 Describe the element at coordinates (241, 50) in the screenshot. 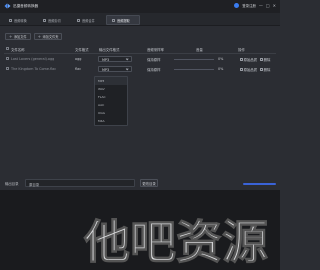

I see `header-ops: 操作` at that location.